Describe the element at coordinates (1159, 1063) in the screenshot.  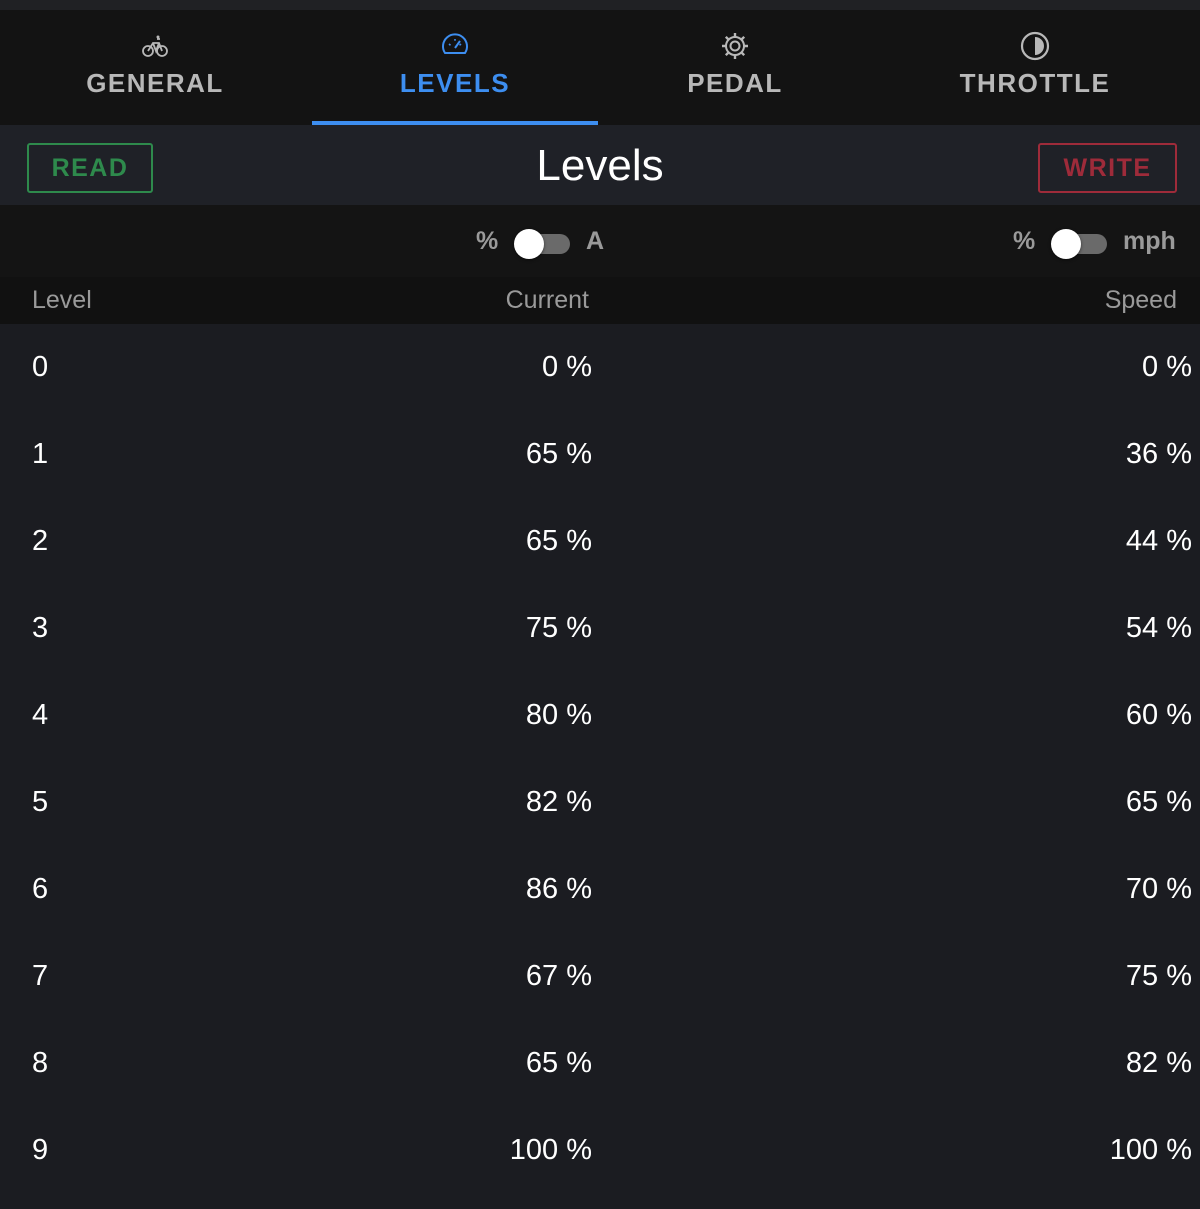
I see `speed-cell: 82 %` at that location.